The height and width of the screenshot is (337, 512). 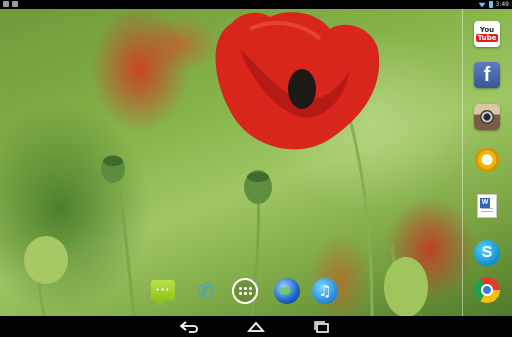 I want to click on chrome-icon, so click(x=487, y=290).